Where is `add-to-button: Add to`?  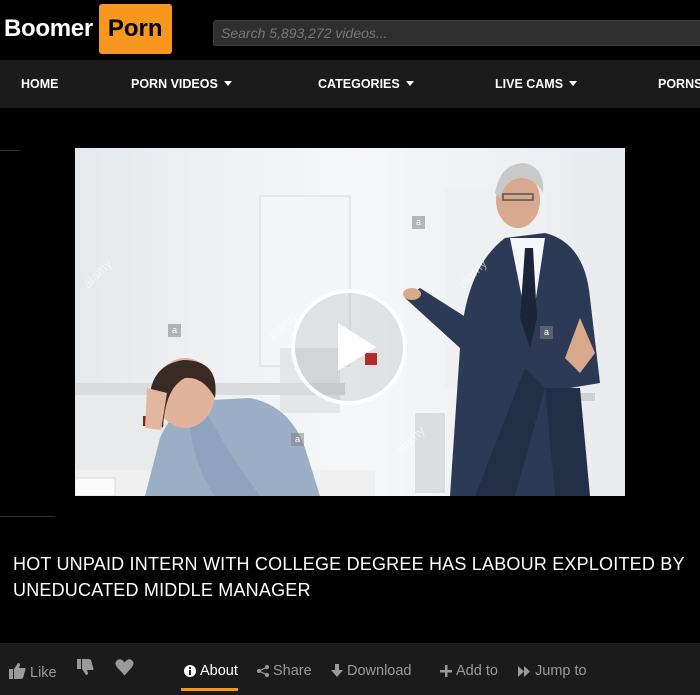 add-to-button: Add to is located at coordinates (469, 671).